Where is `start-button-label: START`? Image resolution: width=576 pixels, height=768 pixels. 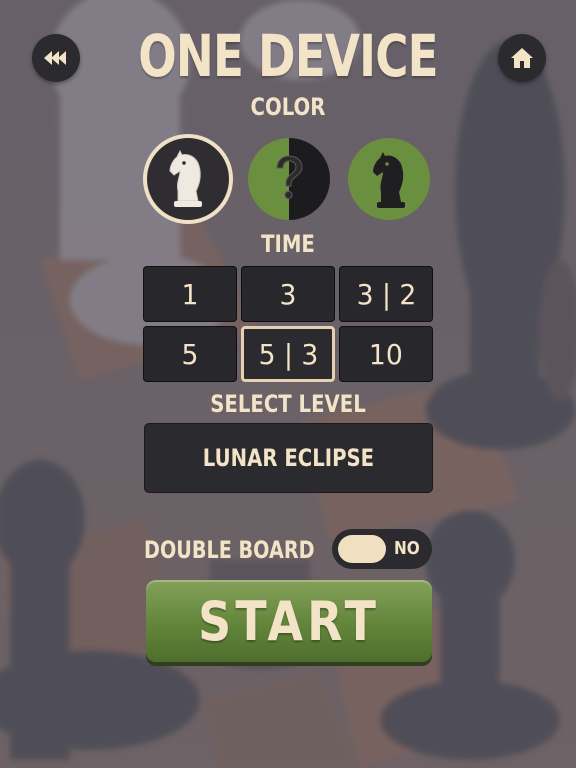
start-button-label: START is located at coordinates (289, 621).